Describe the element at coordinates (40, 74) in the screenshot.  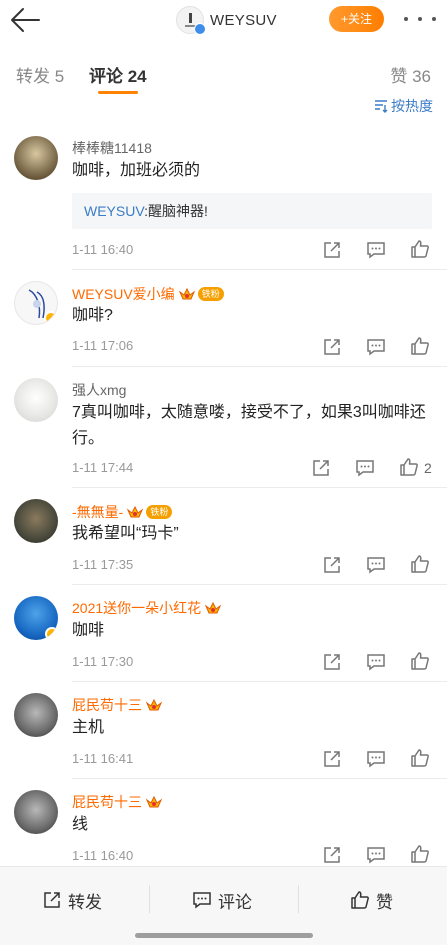
I see `tab-repost: 转发 5` at that location.